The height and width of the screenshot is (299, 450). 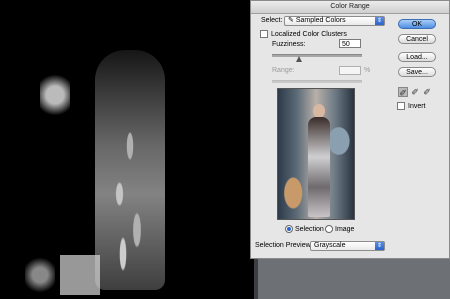 What do you see at coordinates (350, 70) in the screenshot?
I see `range-input` at bounding box center [350, 70].